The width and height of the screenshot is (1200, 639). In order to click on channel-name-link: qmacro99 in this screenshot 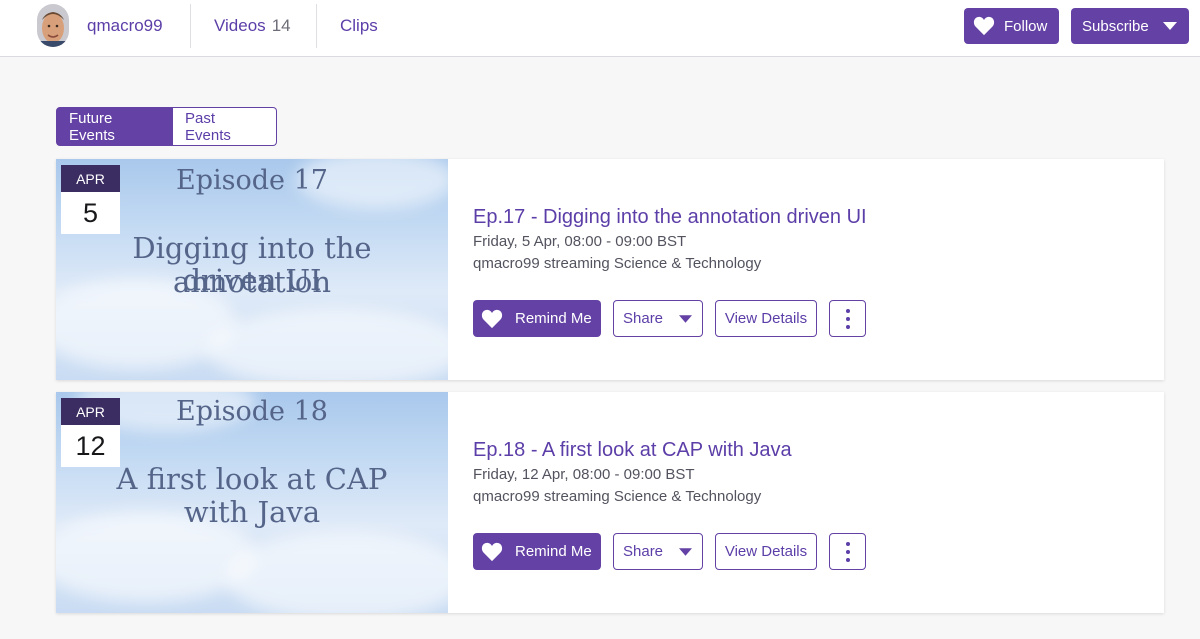, I will do `click(125, 26)`.